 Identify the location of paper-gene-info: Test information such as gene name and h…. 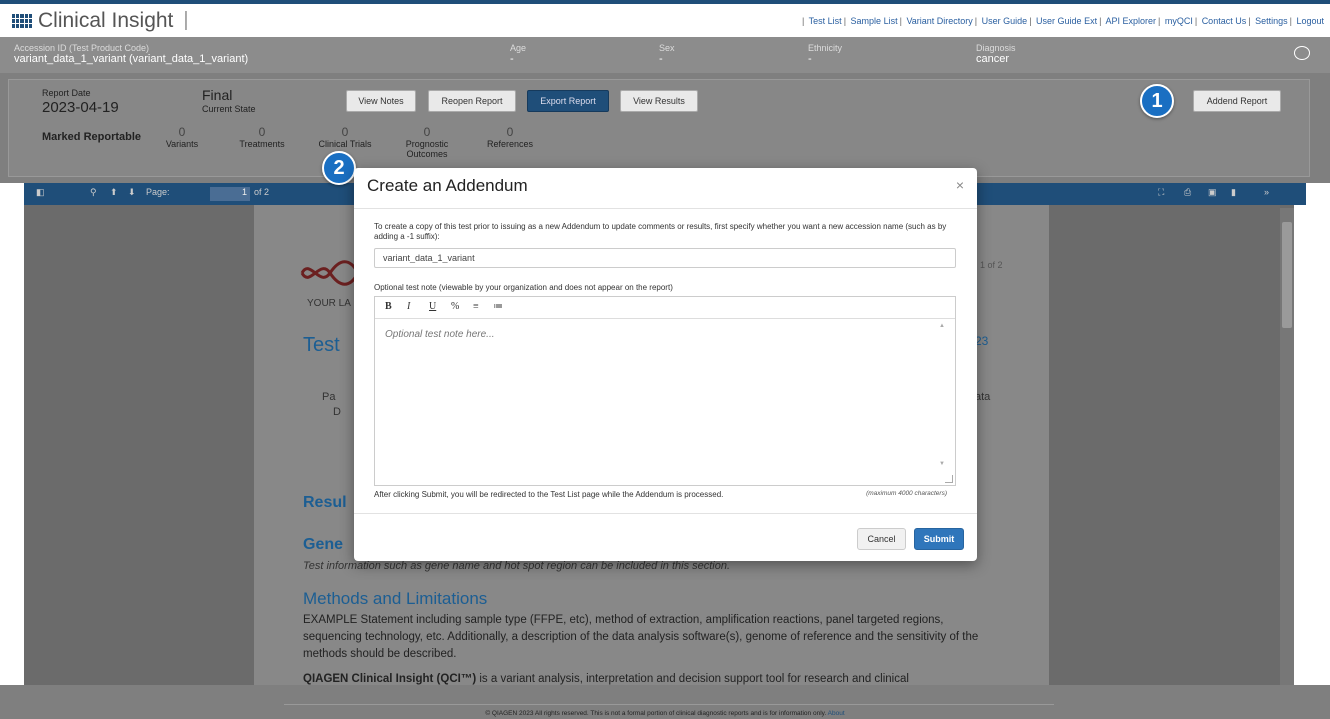
(517, 566).